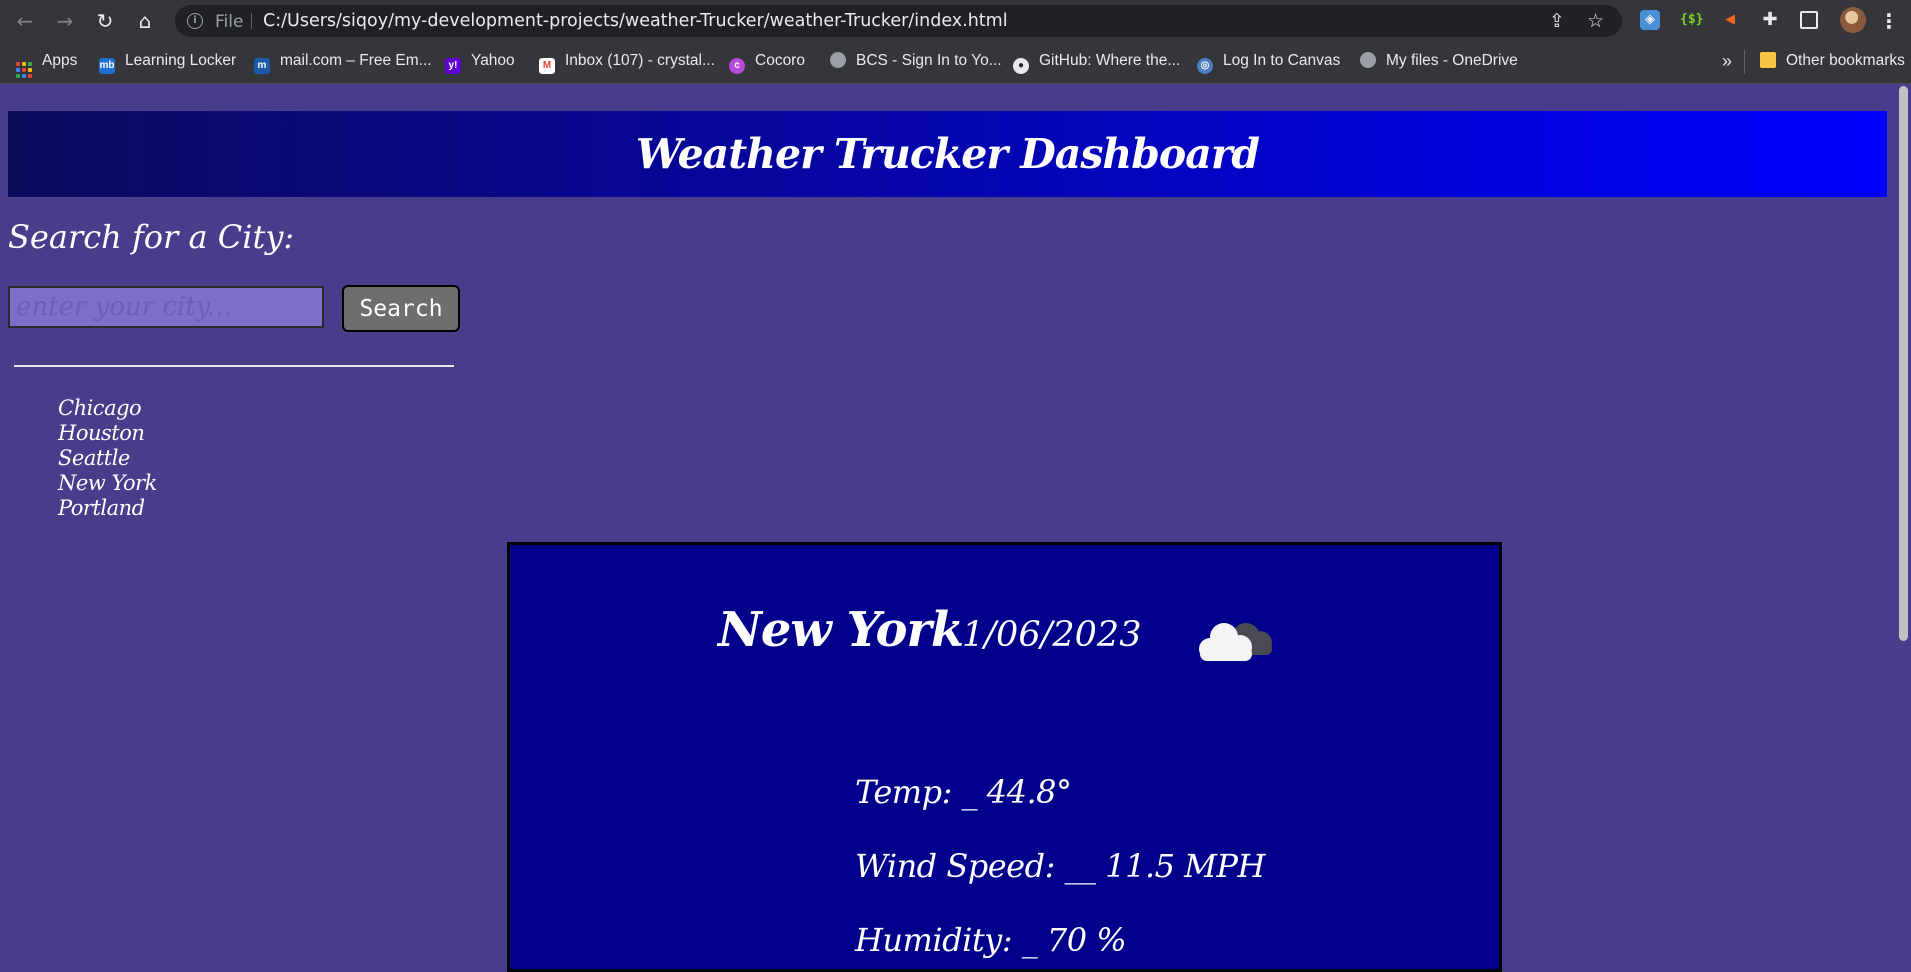 This screenshot has width=1911, height=972. I want to click on bookmark-learning-locker: mb Learning Locker, so click(168, 61).